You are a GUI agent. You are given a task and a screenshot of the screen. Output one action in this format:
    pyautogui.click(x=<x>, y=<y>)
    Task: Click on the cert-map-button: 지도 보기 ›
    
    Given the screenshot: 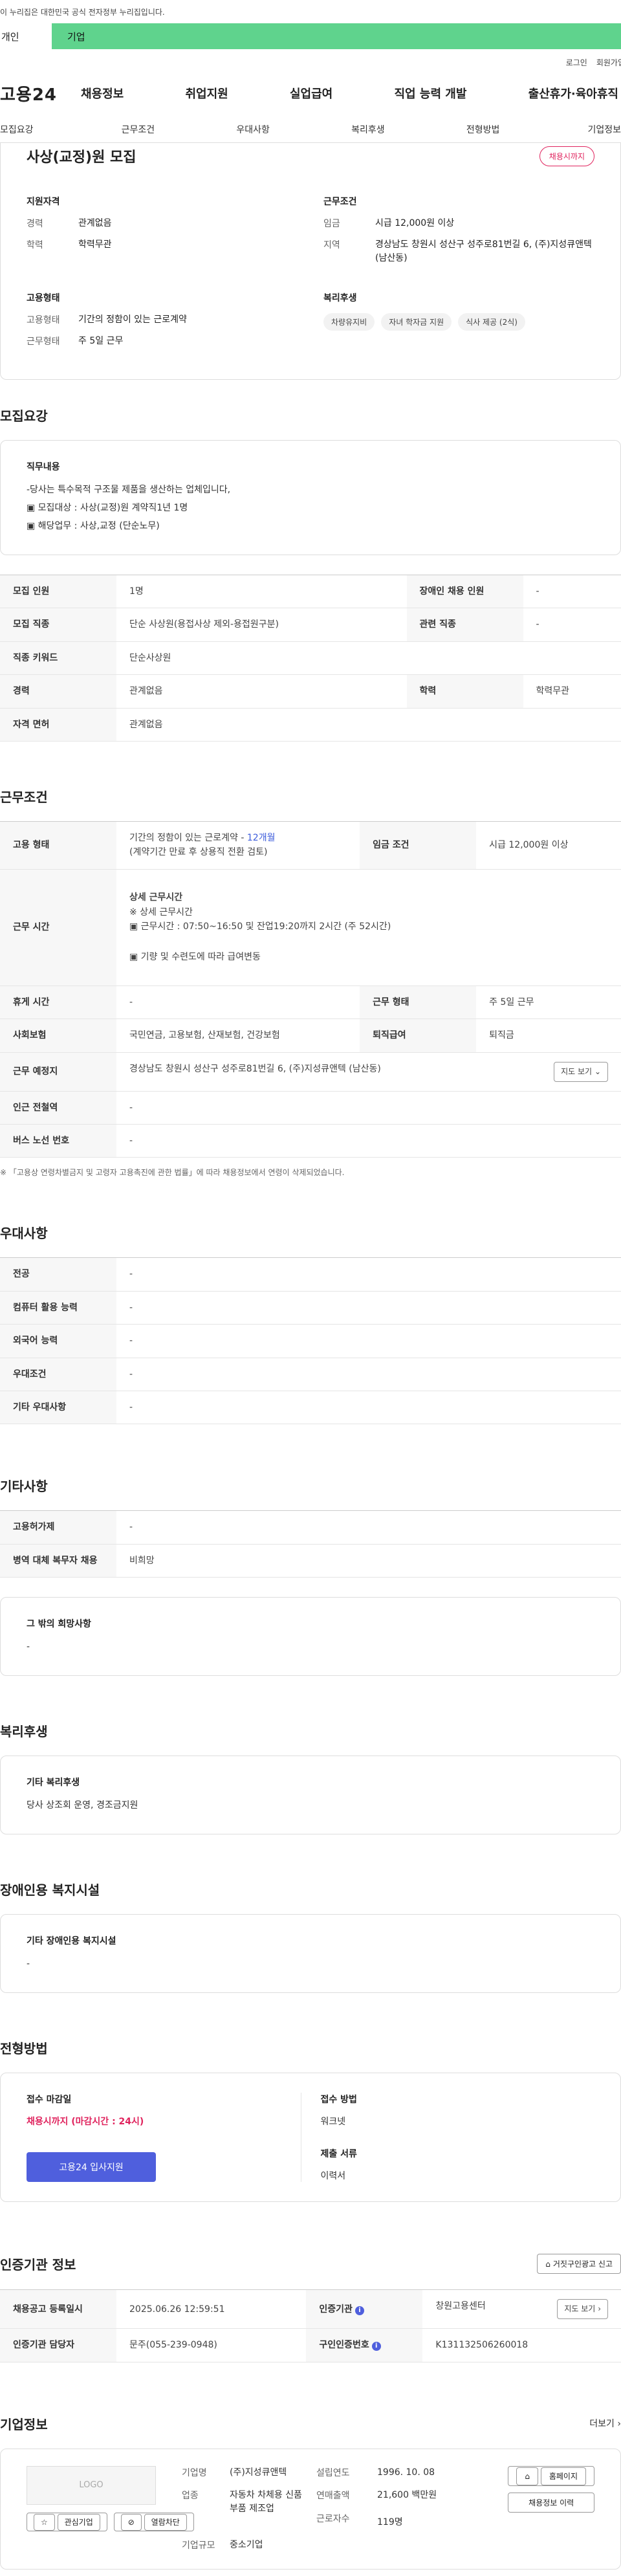 What is the action you would take?
    pyautogui.click(x=582, y=2309)
    